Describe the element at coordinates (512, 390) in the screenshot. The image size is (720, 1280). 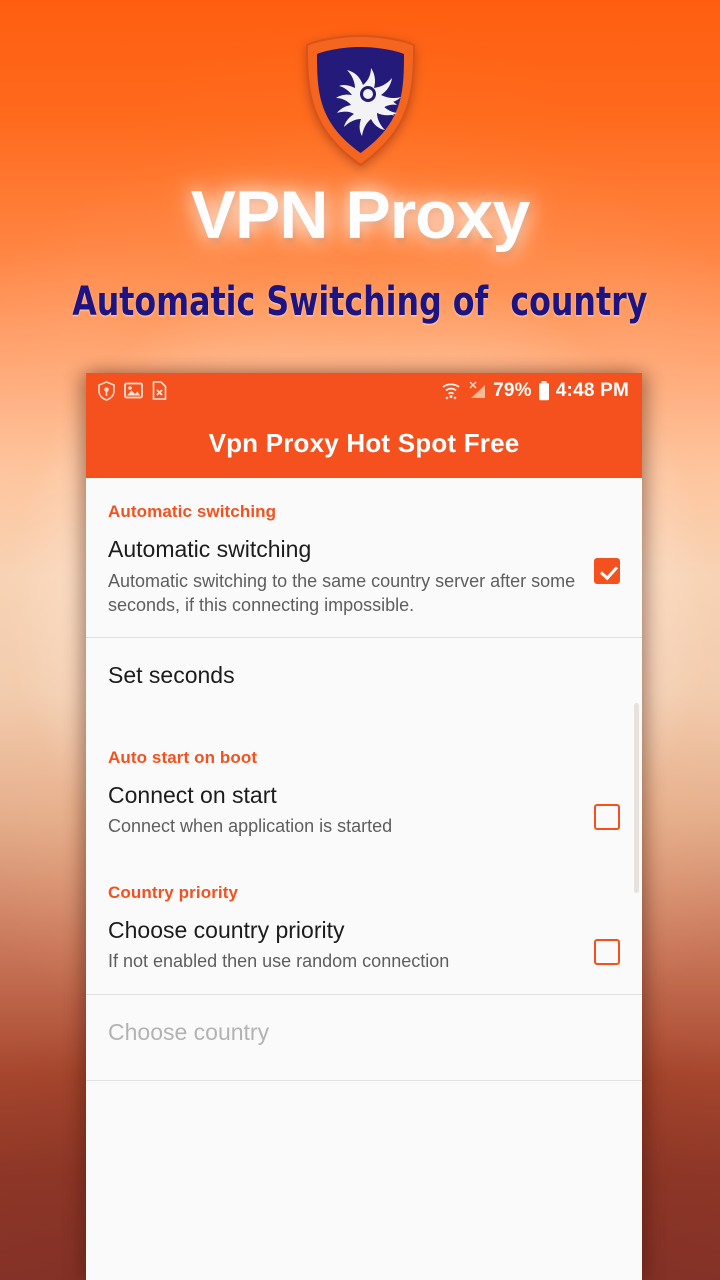
I see `battery-percent-label: 79%` at that location.